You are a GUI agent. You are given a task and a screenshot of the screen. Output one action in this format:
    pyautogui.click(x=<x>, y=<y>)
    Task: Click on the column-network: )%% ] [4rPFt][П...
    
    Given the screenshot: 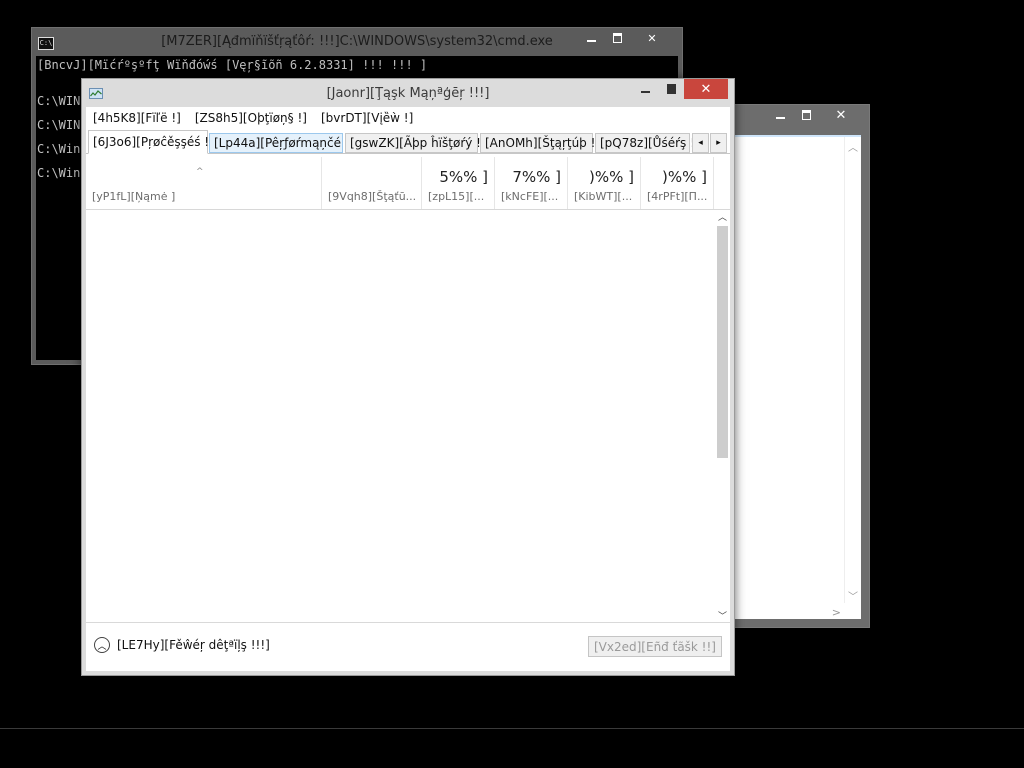 What is the action you would take?
    pyautogui.click(x=677, y=183)
    